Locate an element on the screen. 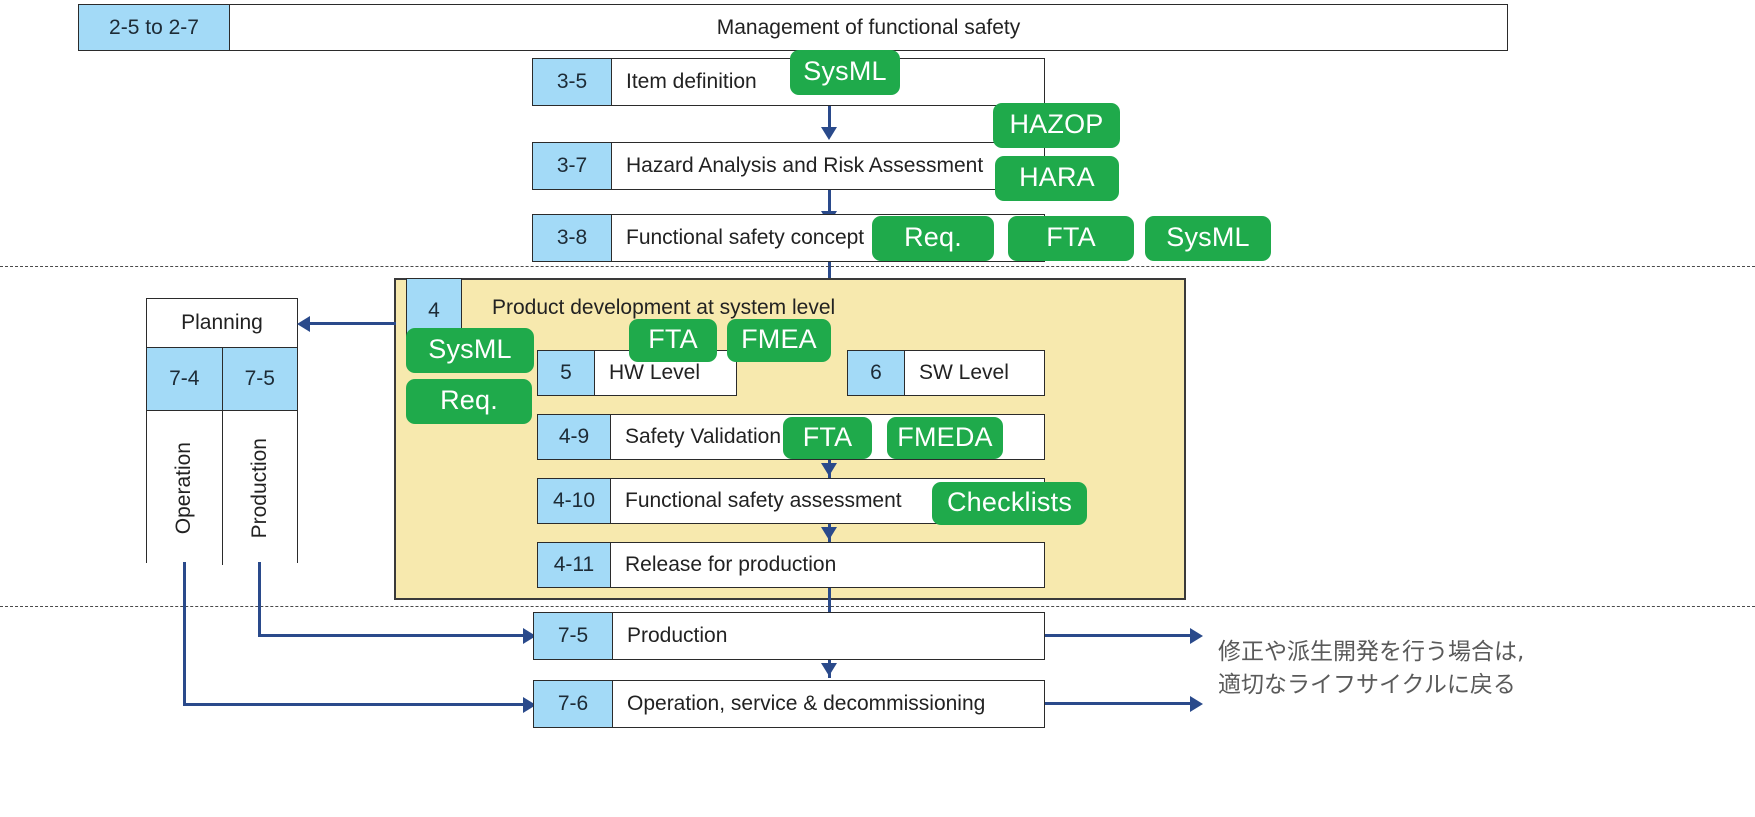  badge-fmea-system: FMEA is located at coordinates (779, 340).